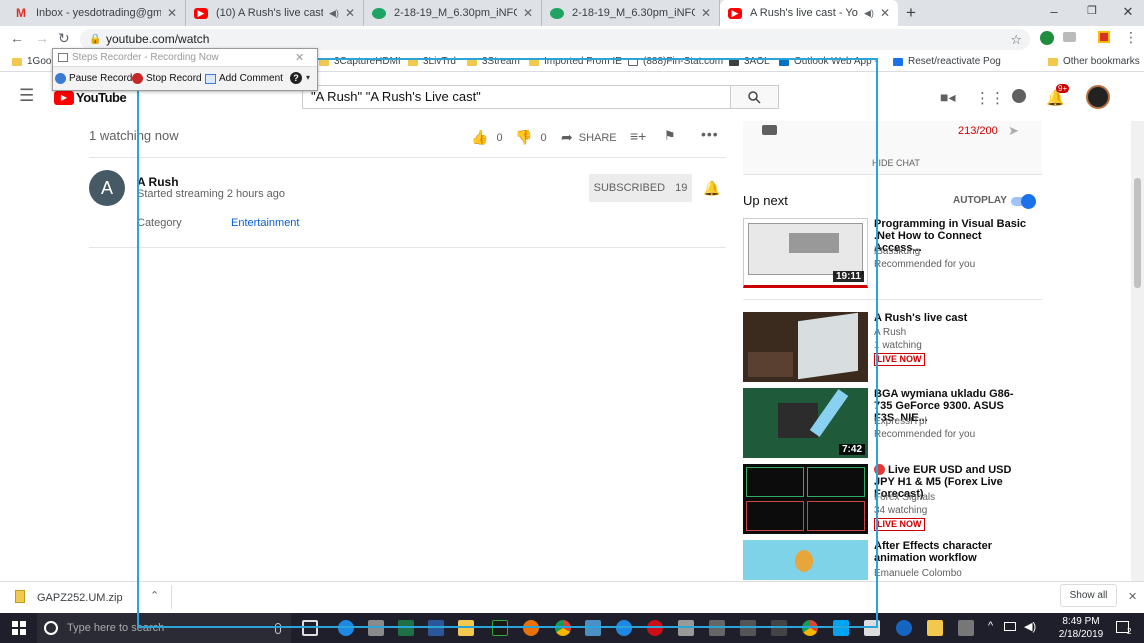 Image resolution: width=1144 pixels, height=643 pixels. I want to click on bookmark-item: 3CaptureHDMI, so click(360, 61).